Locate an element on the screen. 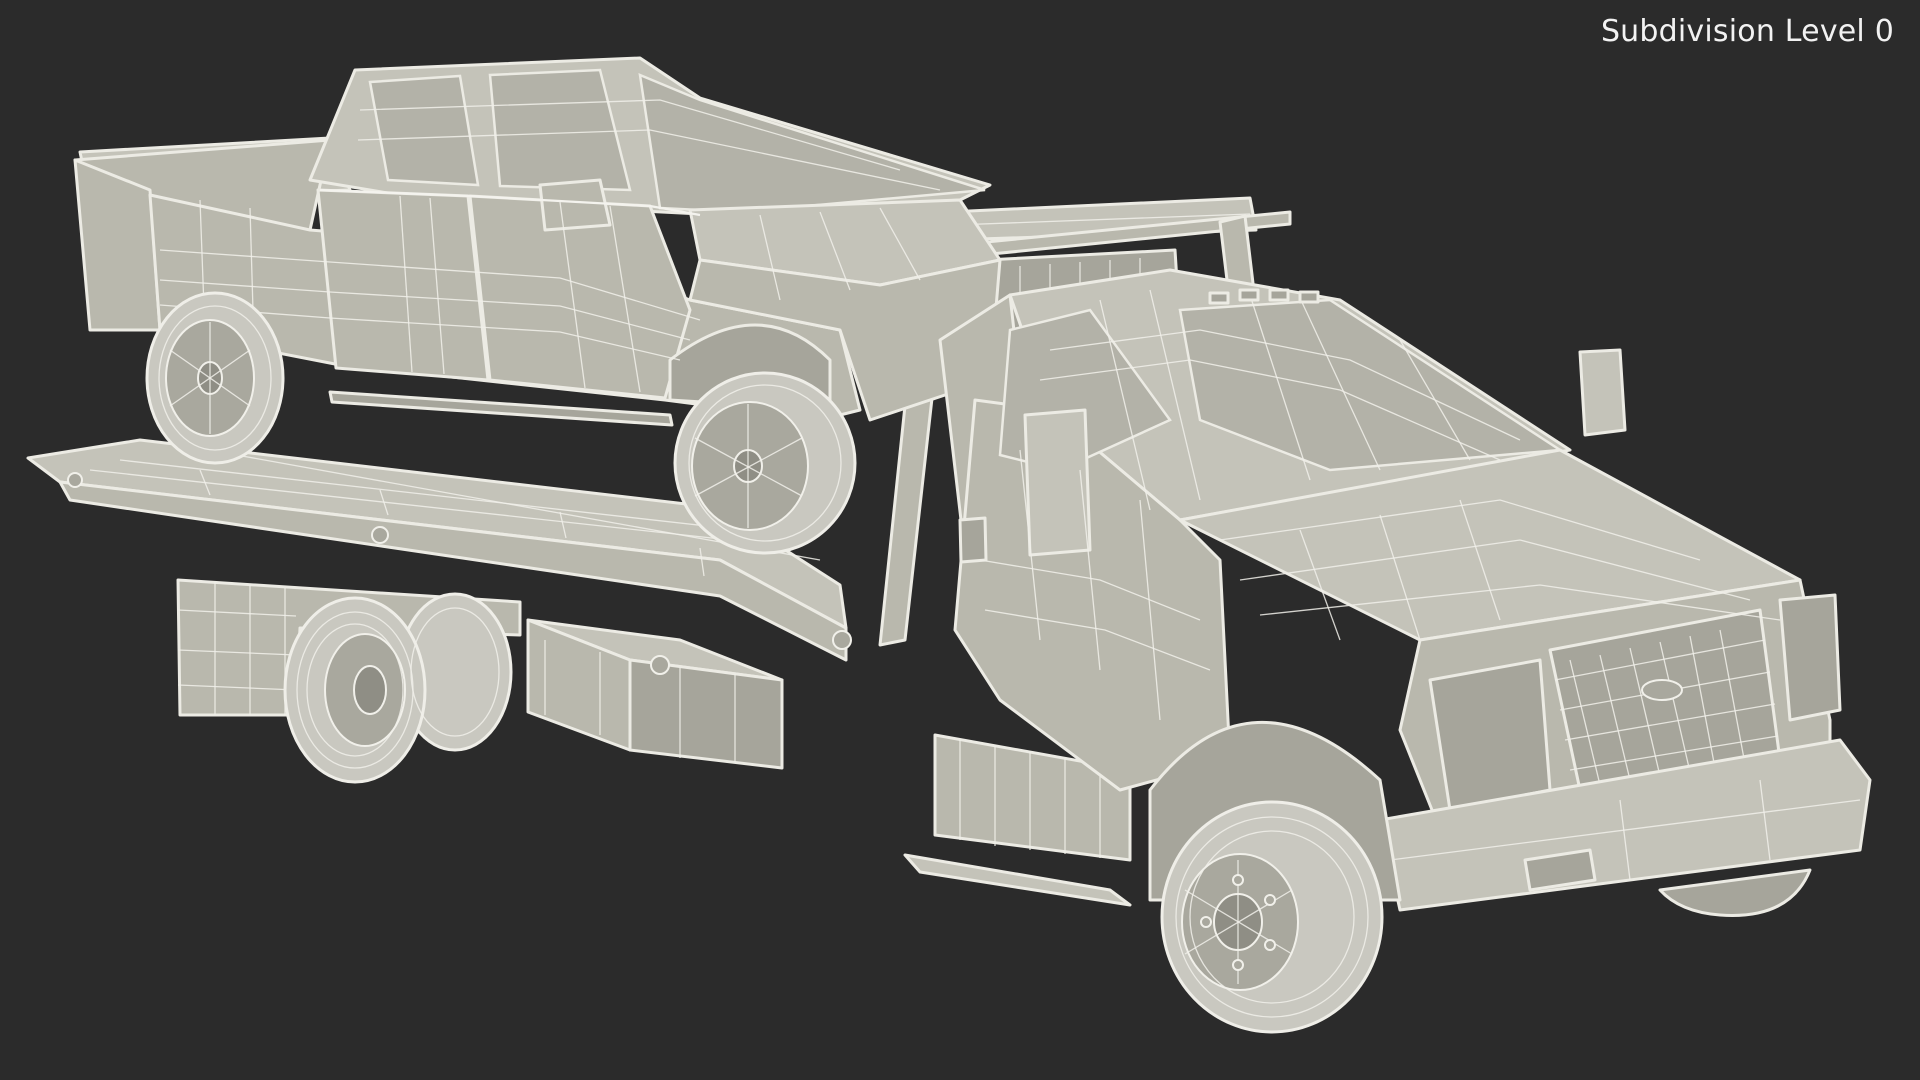 Image resolution: width=1920 pixels, height=1080 pixels. far-front-wheel is located at coordinates (1735, 892).